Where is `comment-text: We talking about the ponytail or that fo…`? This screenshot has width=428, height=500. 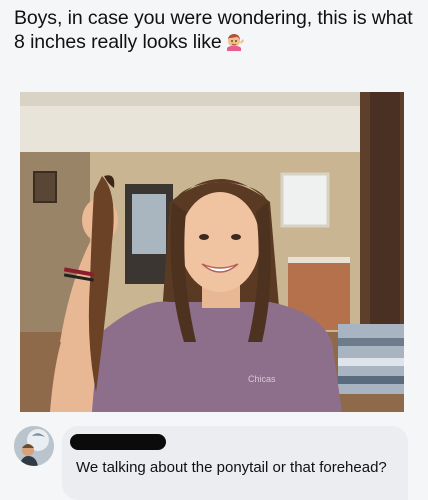
comment-text: We talking about the ponytail or that fo… is located at coordinates (231, 467).